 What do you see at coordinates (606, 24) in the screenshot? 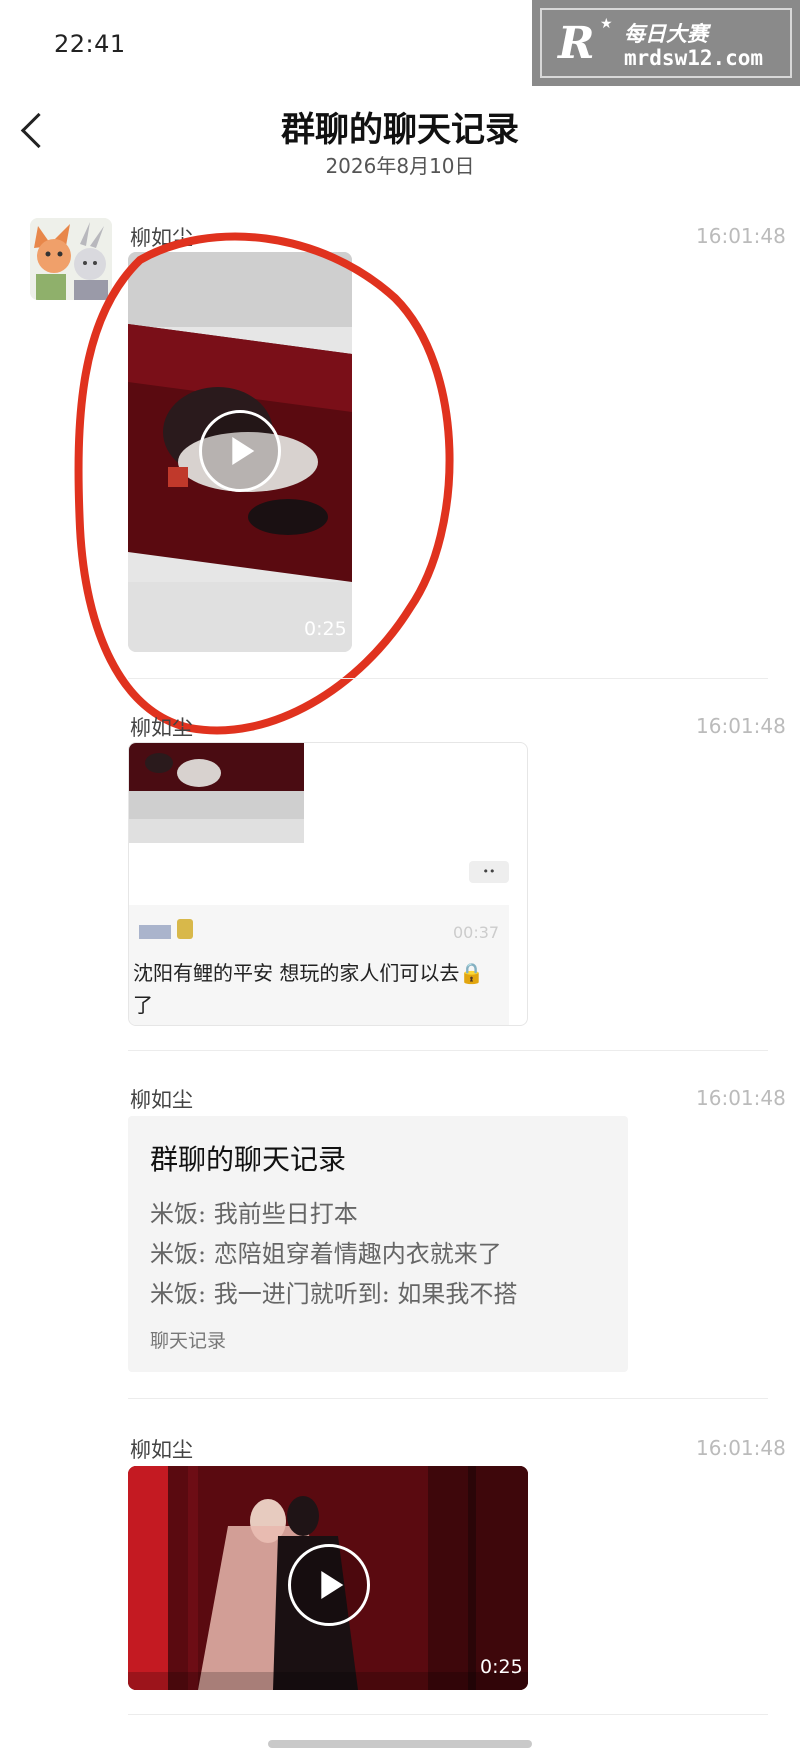
I see `watermark-star: ★` at bounding box center [606, 24].